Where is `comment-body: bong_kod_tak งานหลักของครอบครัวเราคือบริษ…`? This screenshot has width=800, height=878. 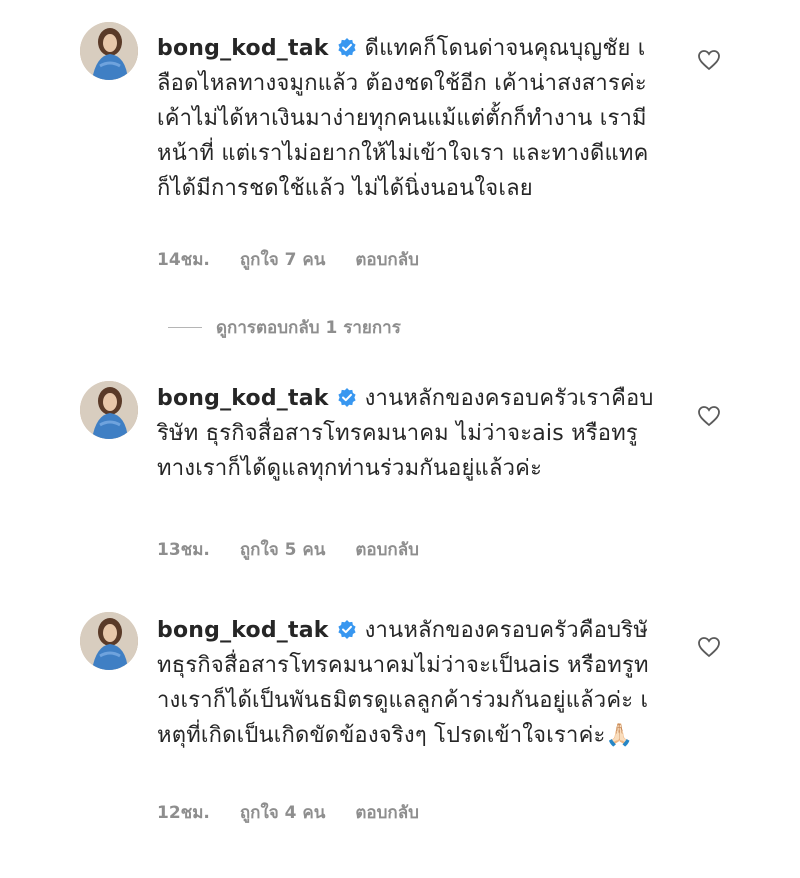 comment-body: bong_kod_tak งานหลักของครอบครัวเราคือบริษ… is located at coordinates (407, 433).